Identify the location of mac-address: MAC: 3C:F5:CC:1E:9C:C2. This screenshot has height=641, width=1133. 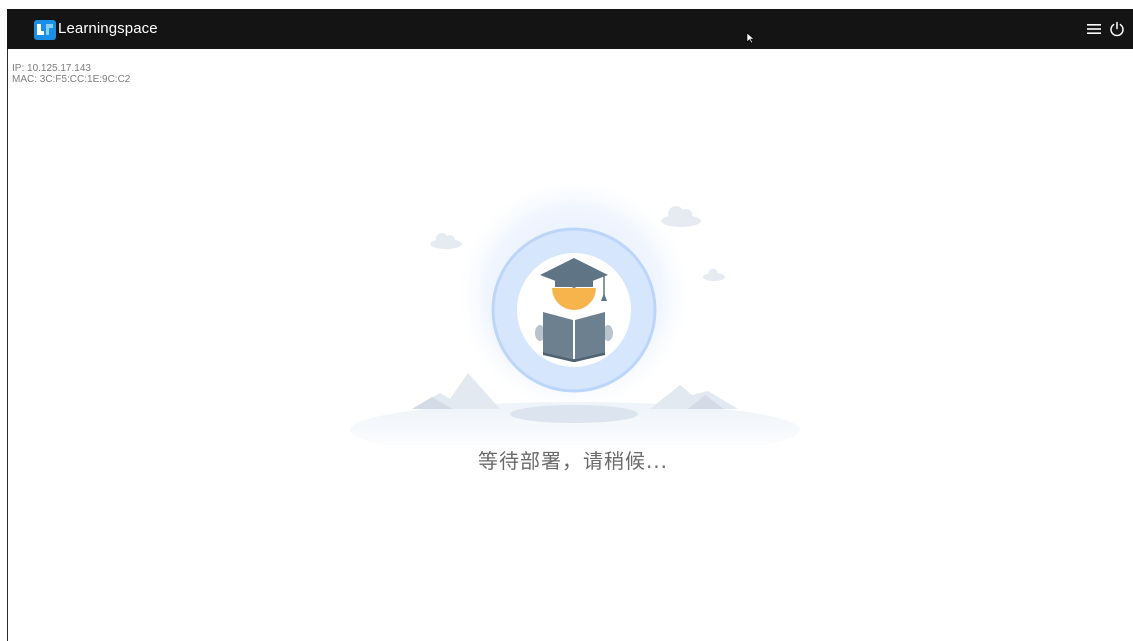
(71, 79).